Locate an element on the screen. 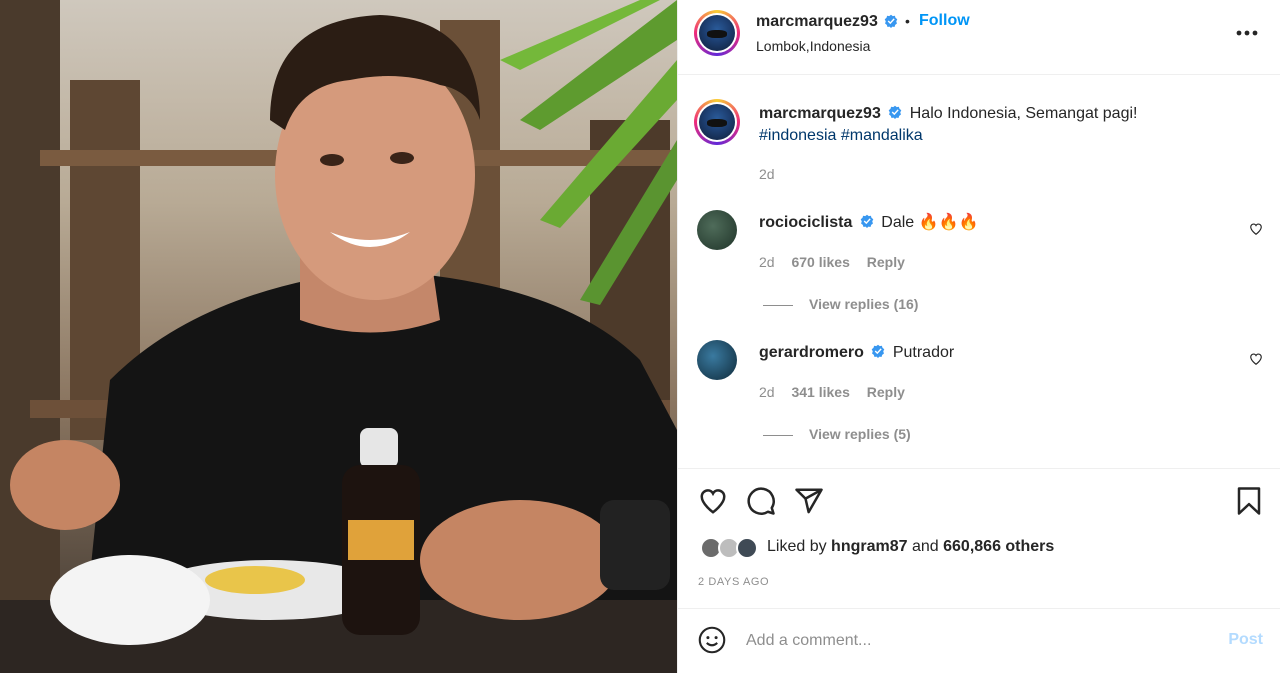 This screenshot has width=1280, height=673. comment-text: Dale 🔥🔥🔥 is located at coordinates (930, 222).